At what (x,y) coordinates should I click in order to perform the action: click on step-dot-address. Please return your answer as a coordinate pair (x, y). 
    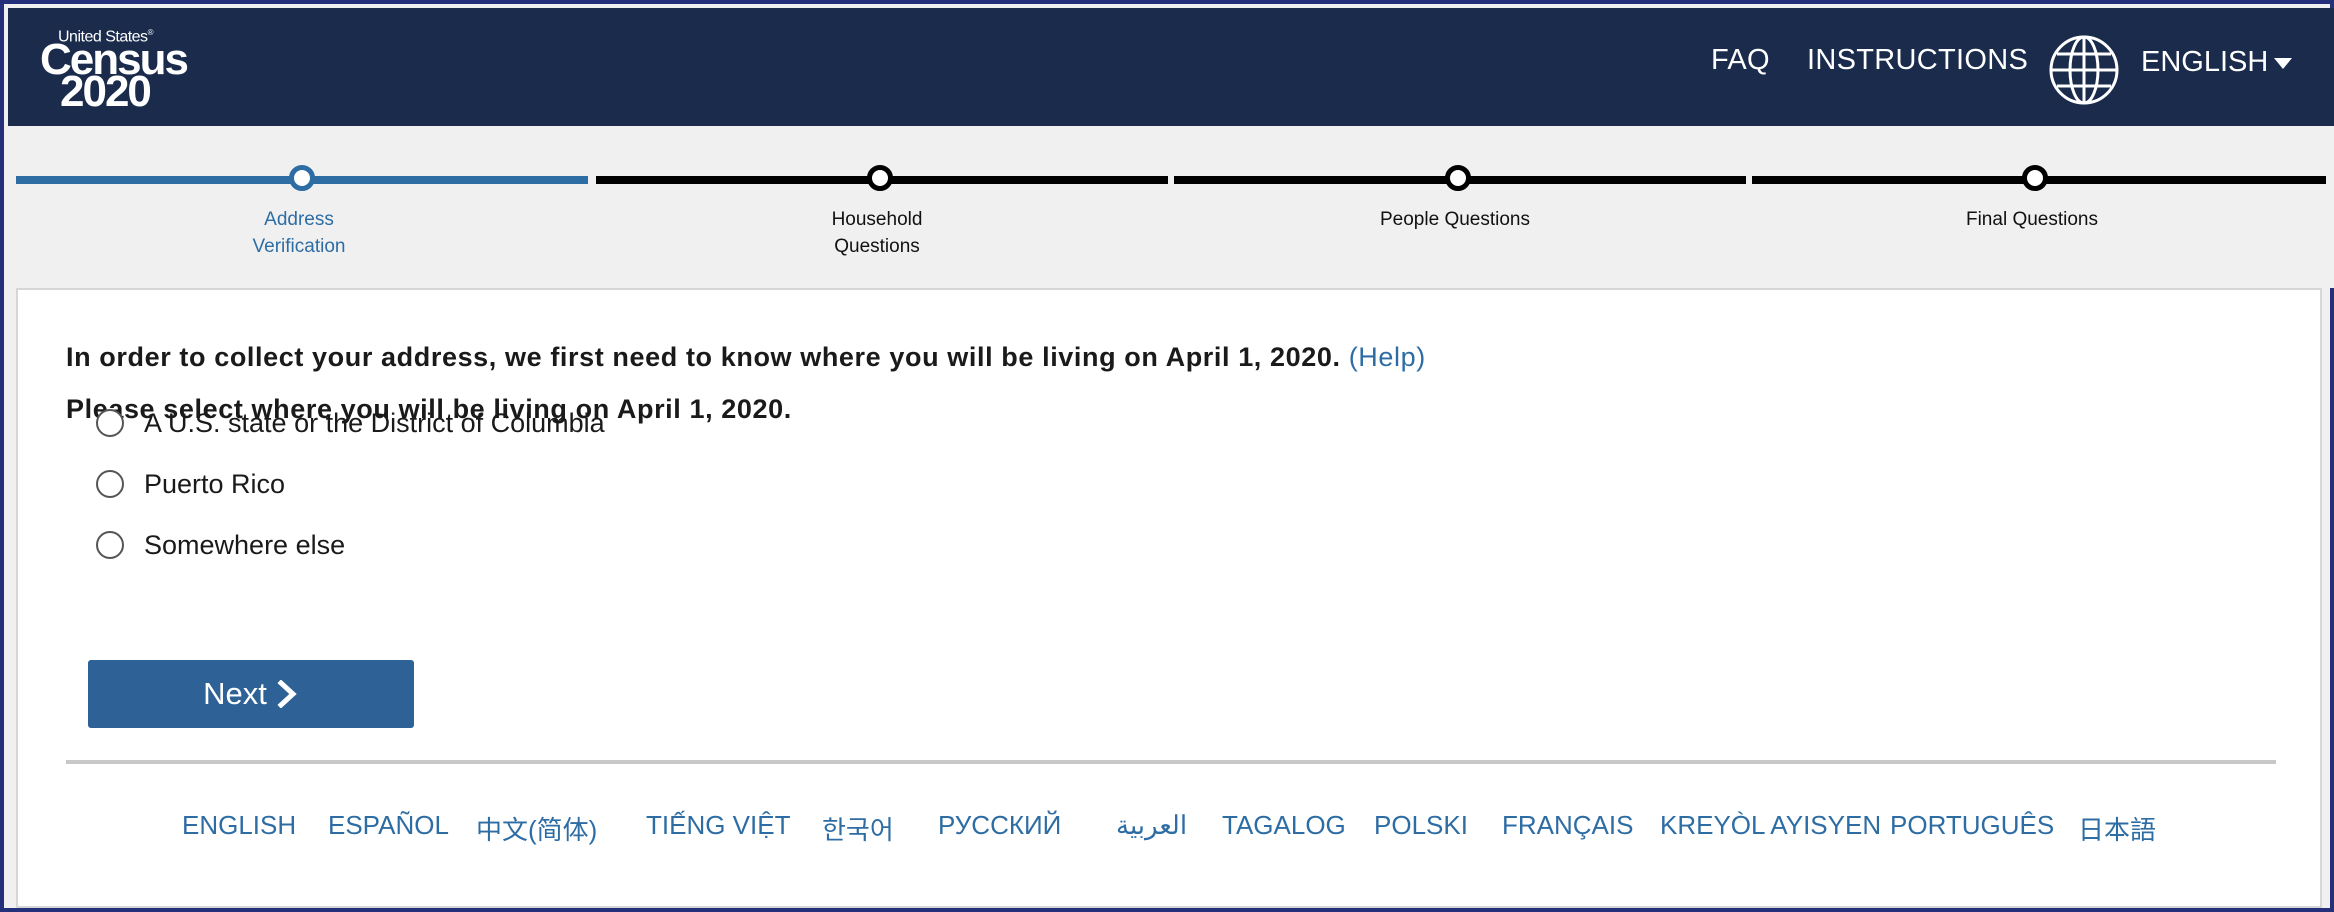
    Looking at the image, I should click on (302, 178).